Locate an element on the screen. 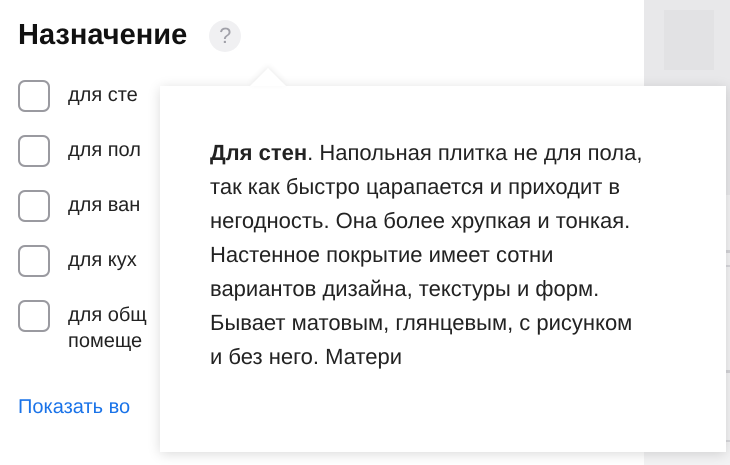 This screenshot has width=730, height=465. checkbox-label: для сте is located at coordinates (103, 95).